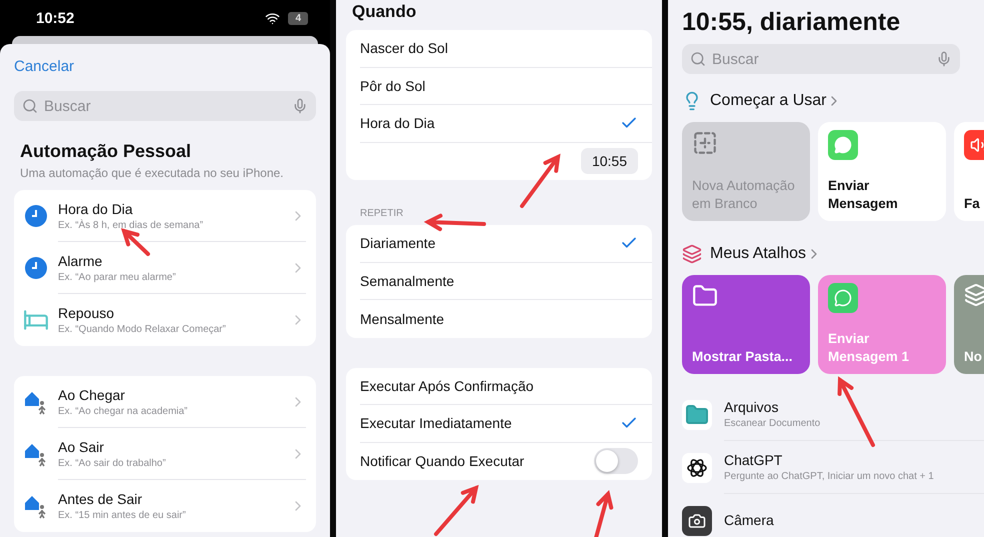  What do you see at coordinates (165, 268) in the screenshot?
I see `trigger-row: Alarme Ex. “Ao parar meu alarme”` at bounding box center [165, 268].